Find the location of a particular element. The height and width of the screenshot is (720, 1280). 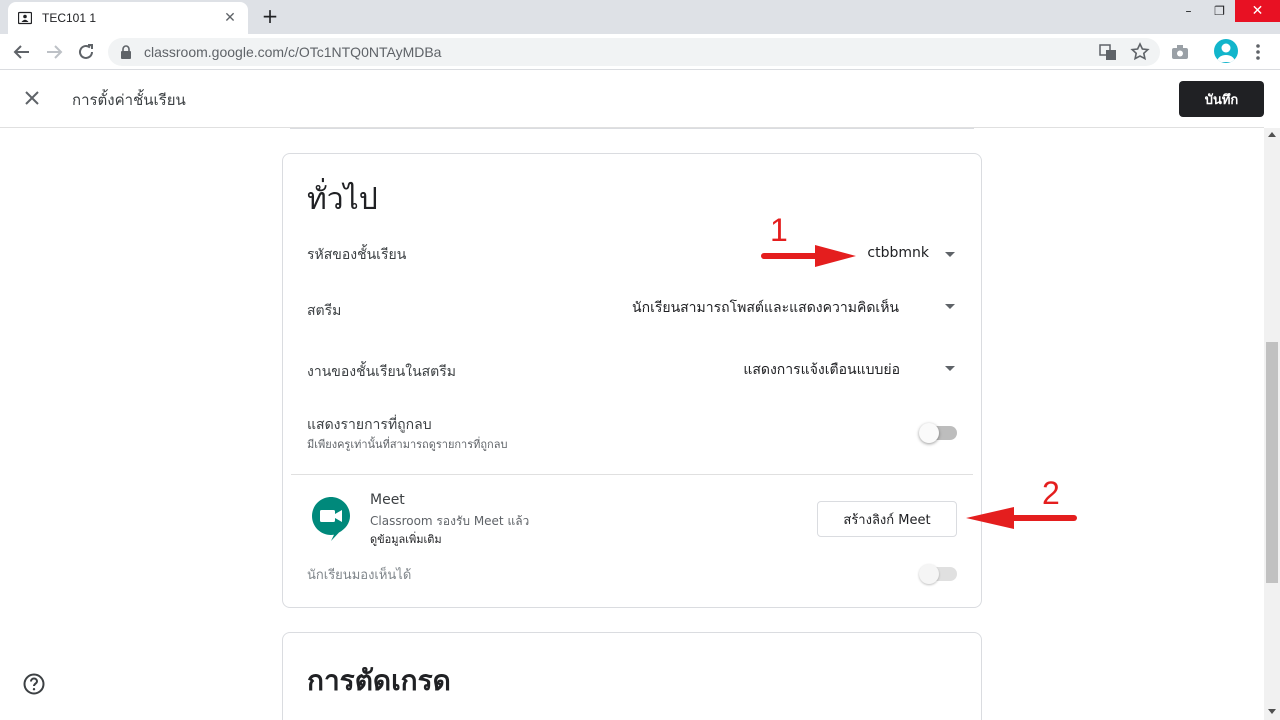

show-deleted-label: แสดงรายการที่ถูกลบ is located at coordinates (369, 425).